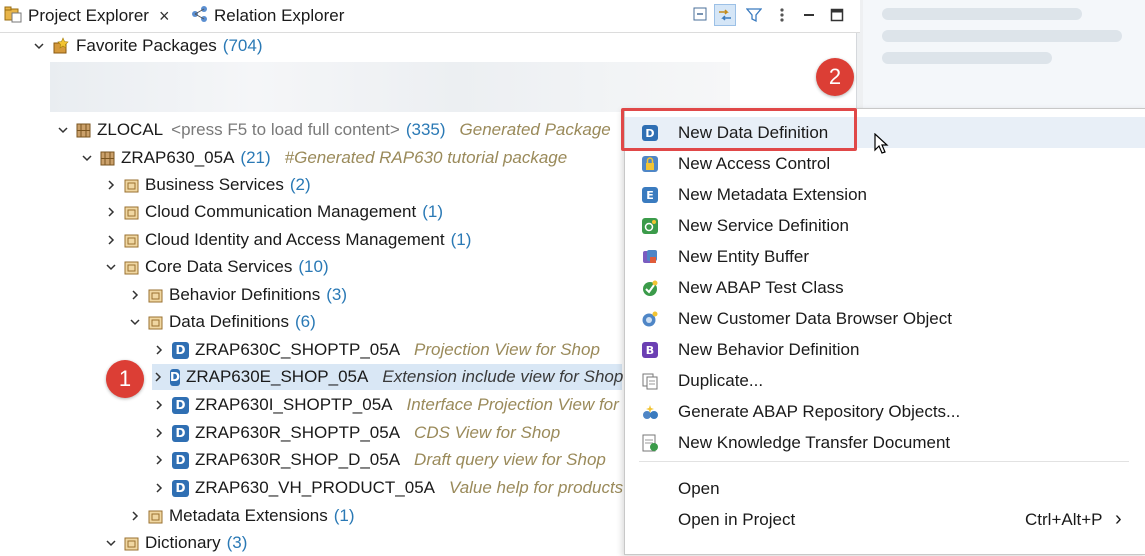 The image size is (1145, 556). Describe the element at coordinates (164, 16) in the screenshot. I see `close-icon: ×` at that location.